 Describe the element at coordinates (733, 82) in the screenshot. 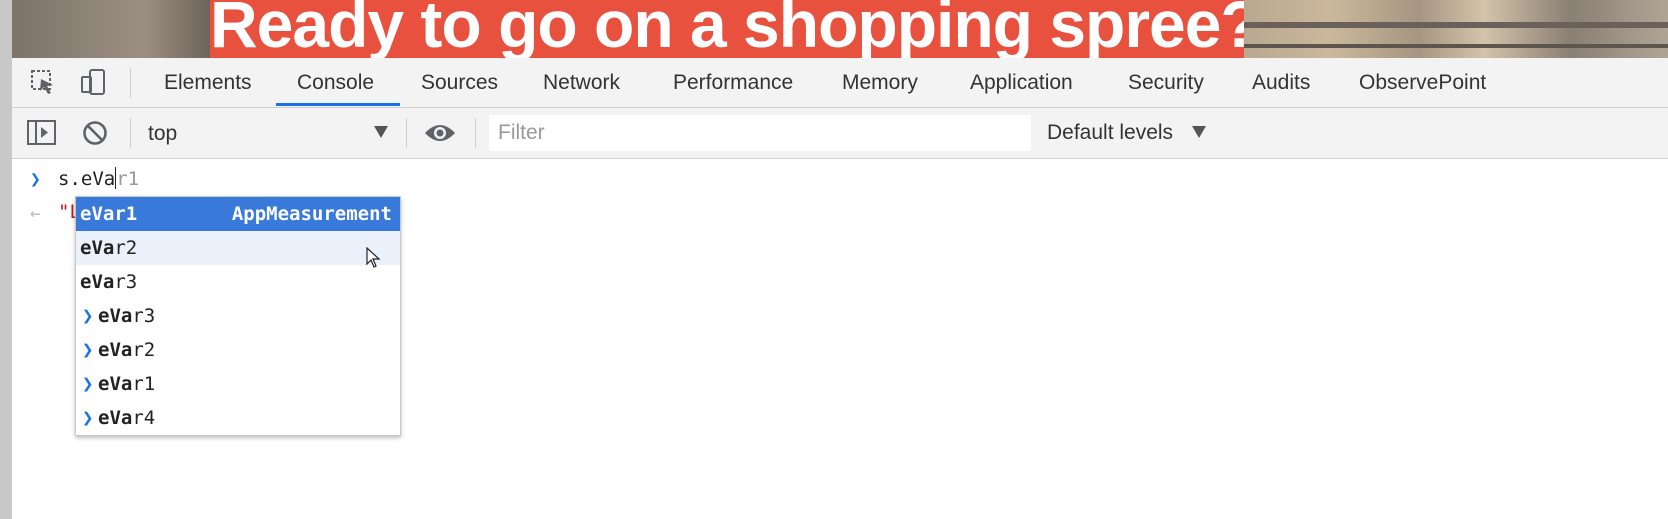

I see `tab-performance: Performance` at that location.